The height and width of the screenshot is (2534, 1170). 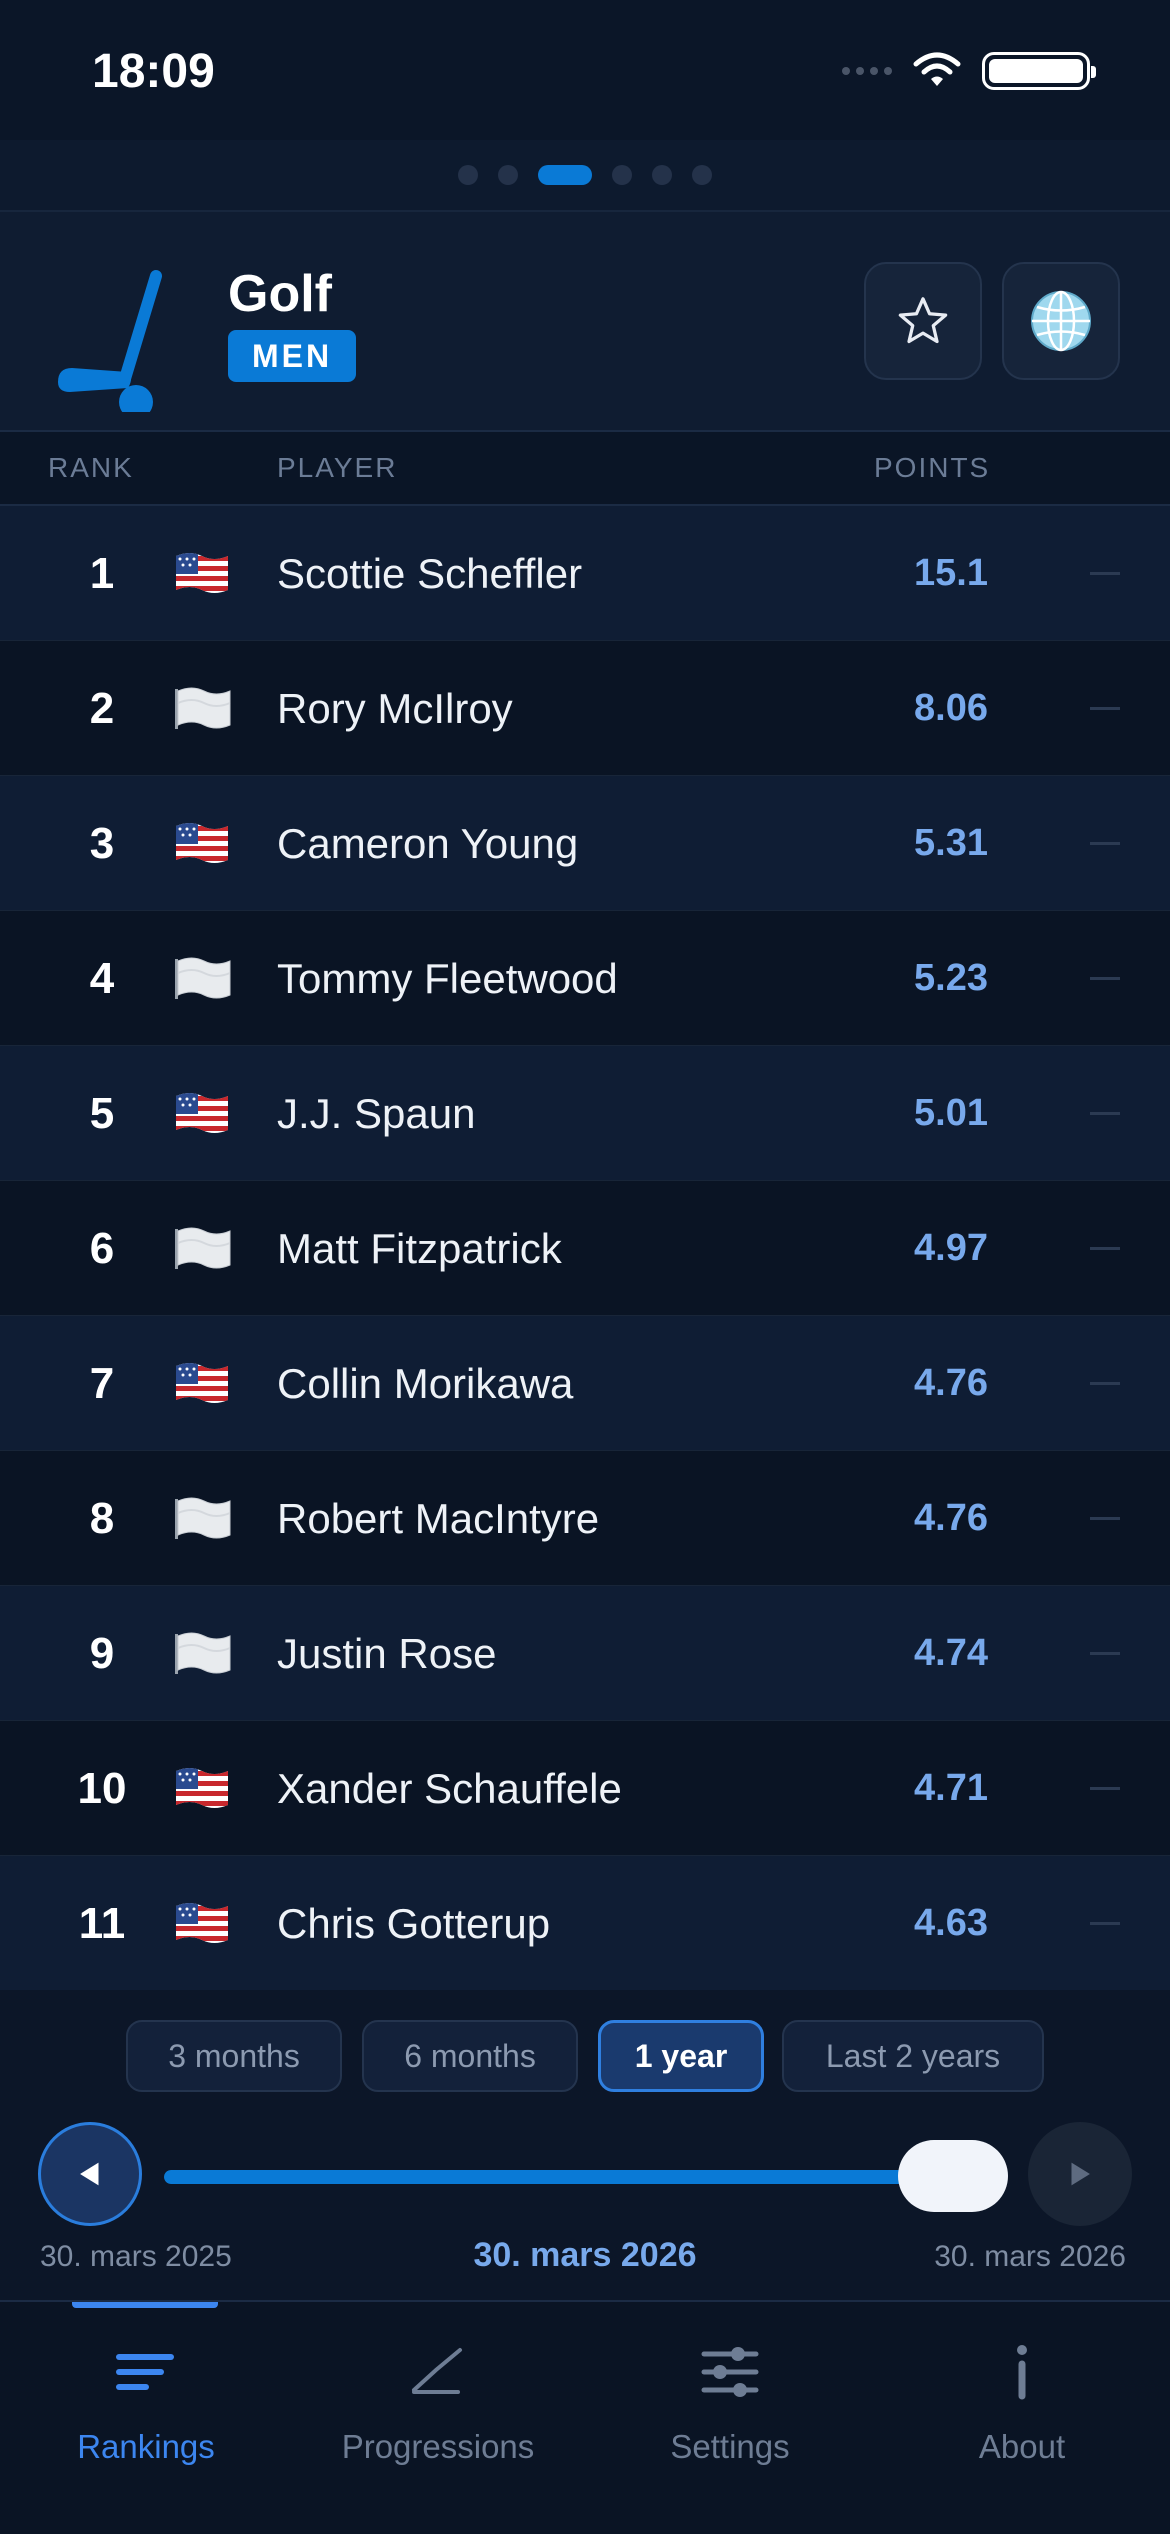 What do you see at coordinates (951, 1923) in the screenshot?
I see `points-value: 4.63` at bounding box center [951, 1923].